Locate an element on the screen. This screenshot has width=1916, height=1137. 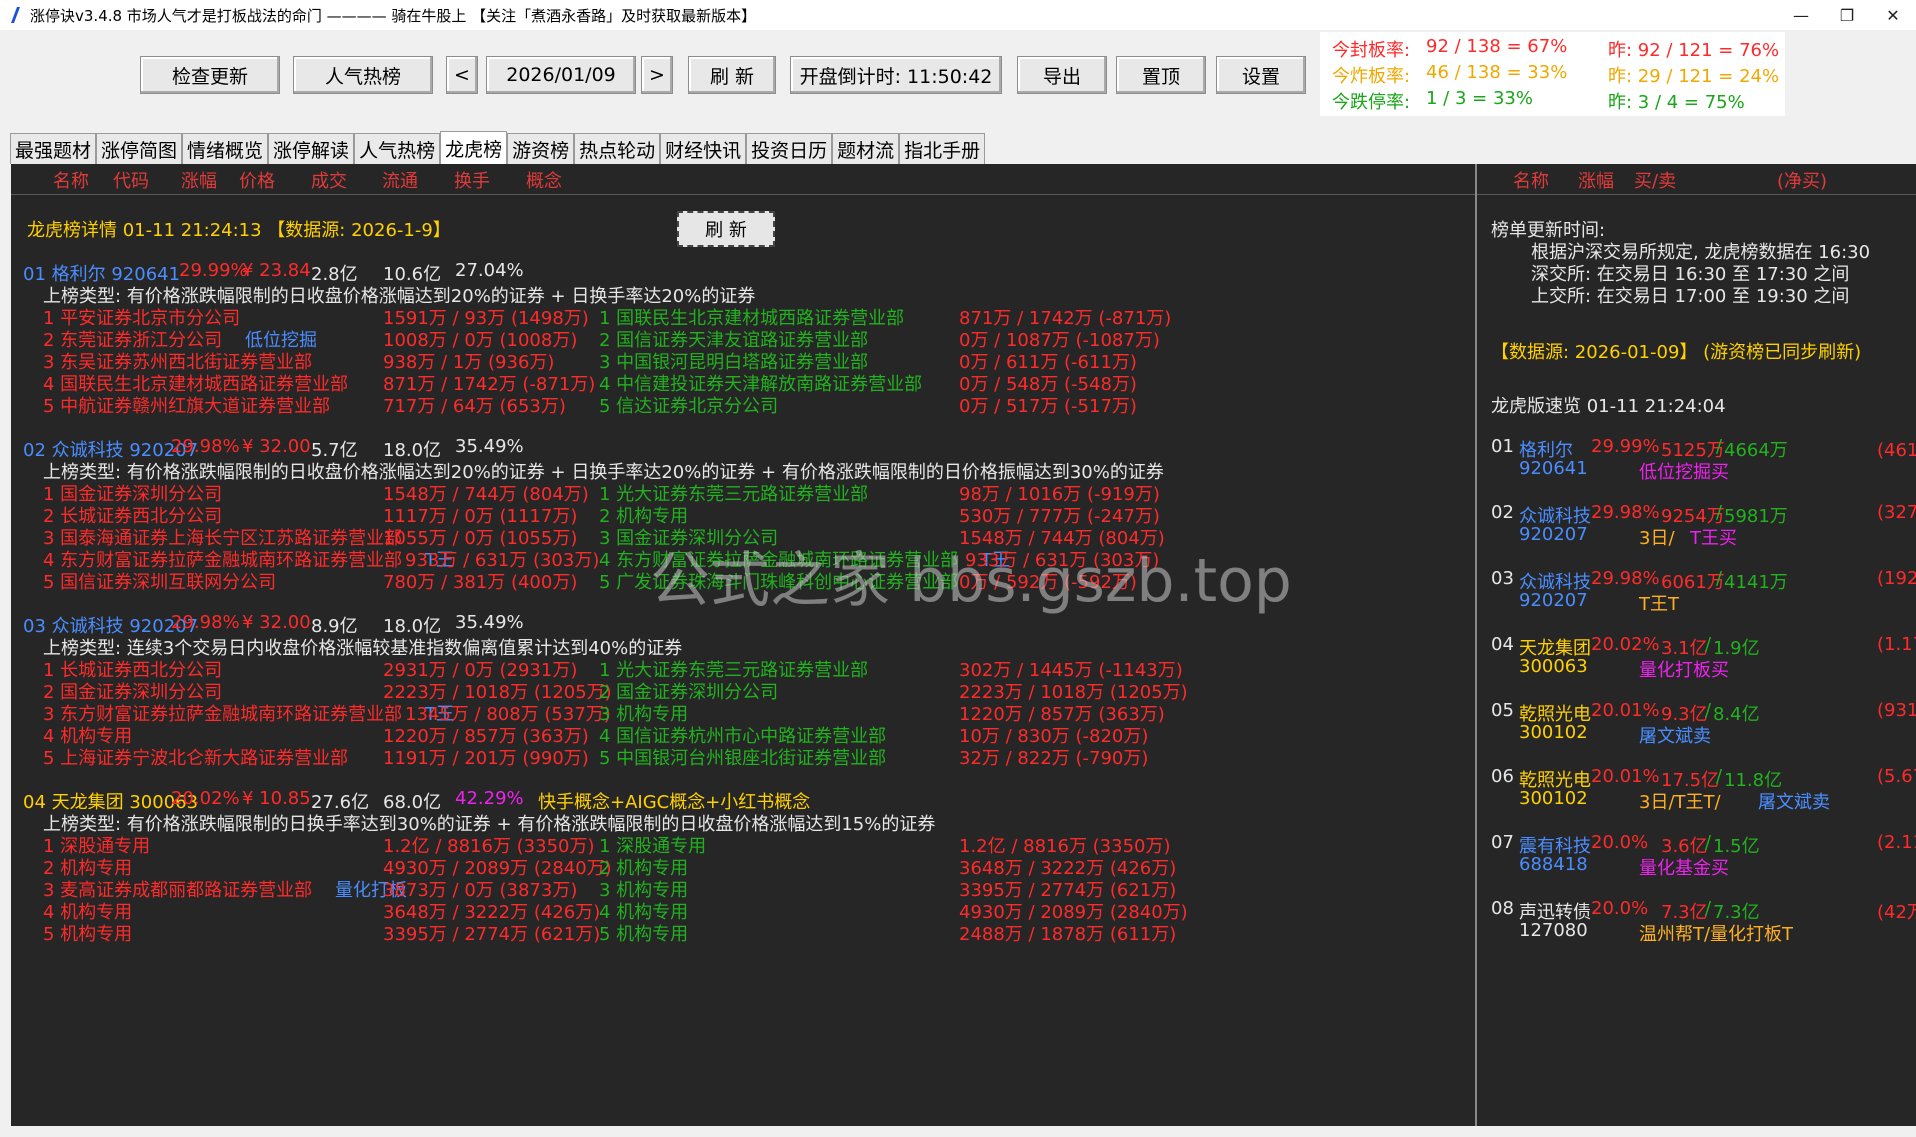
column-header: 代码 is located at coordinates (131, 180).